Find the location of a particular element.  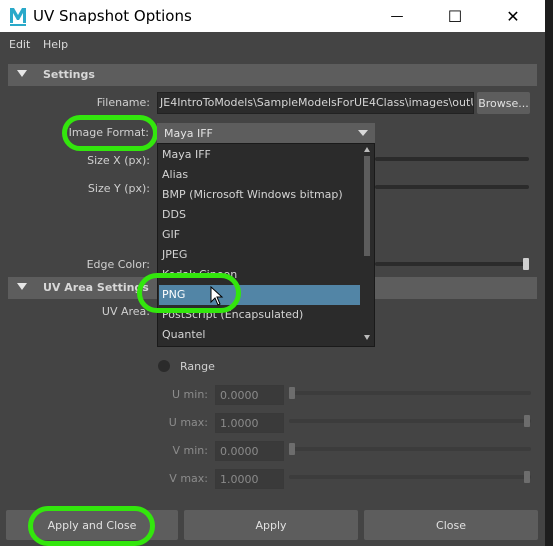

menu-edit: Edit is located at coordinates (19, 44).